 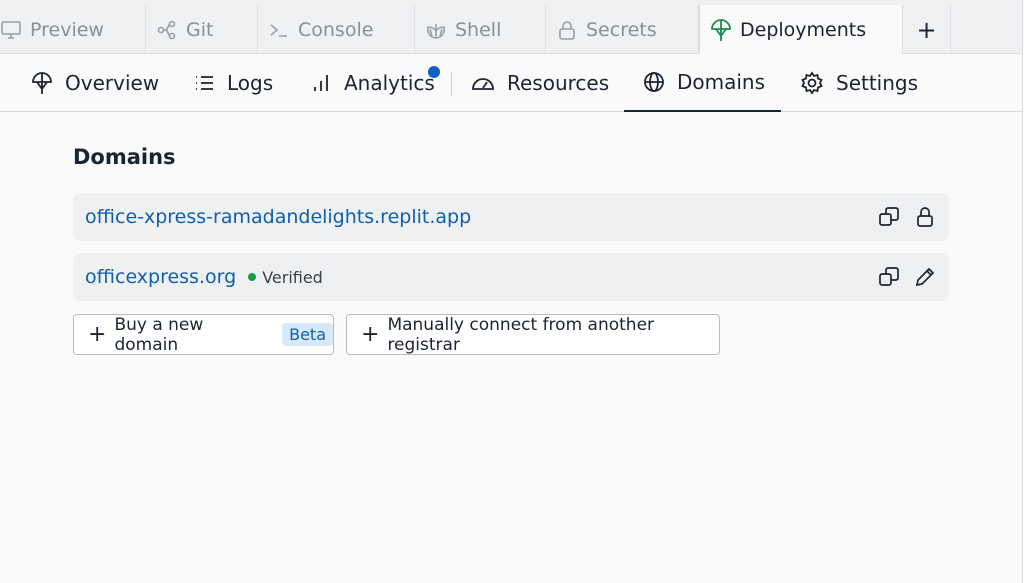 What do you see at coordinates (292, 277) in the screenshot?
I see `status-text: Verified` at bounding box center [292, 277].